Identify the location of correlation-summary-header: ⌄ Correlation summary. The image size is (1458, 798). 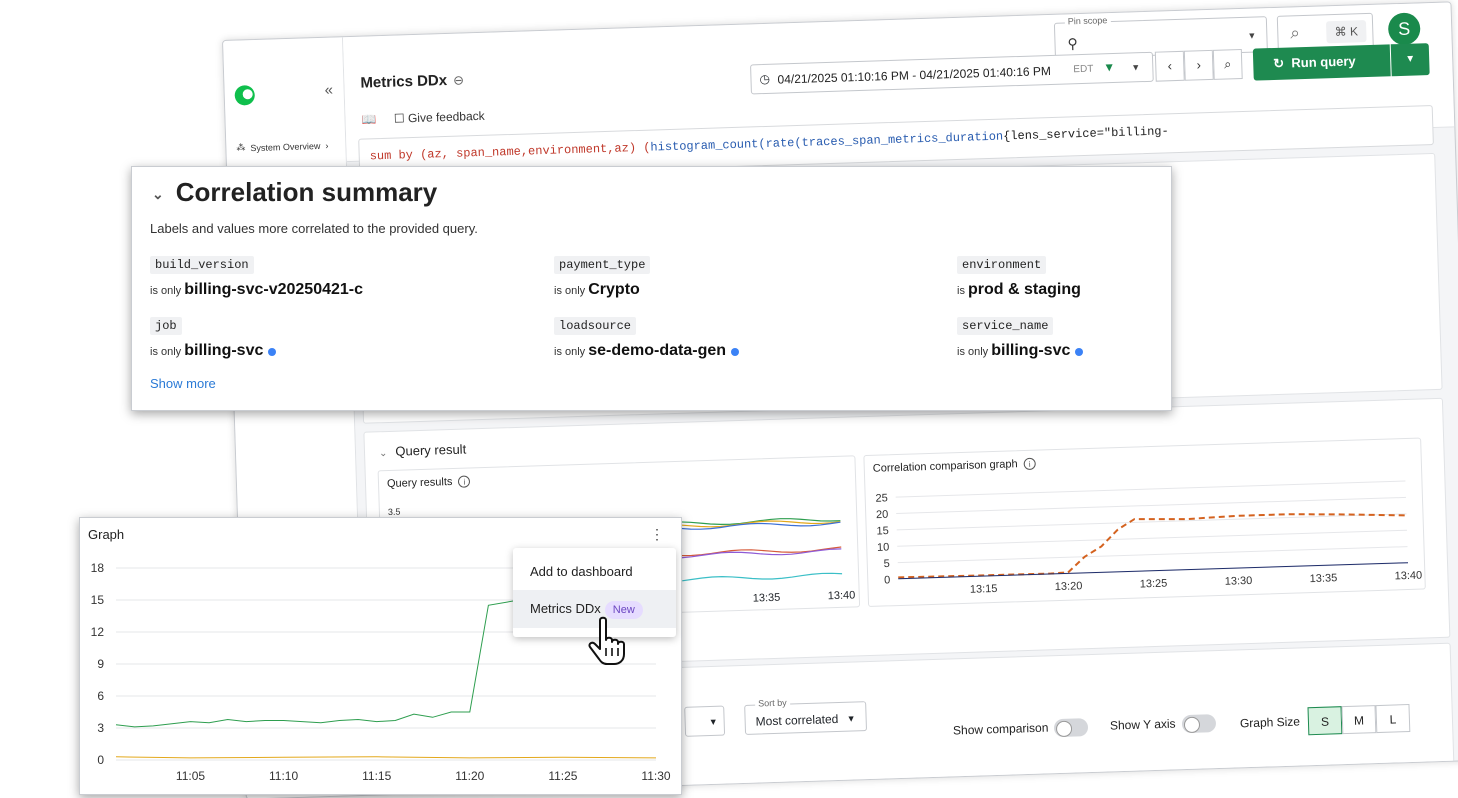
(294, 192).